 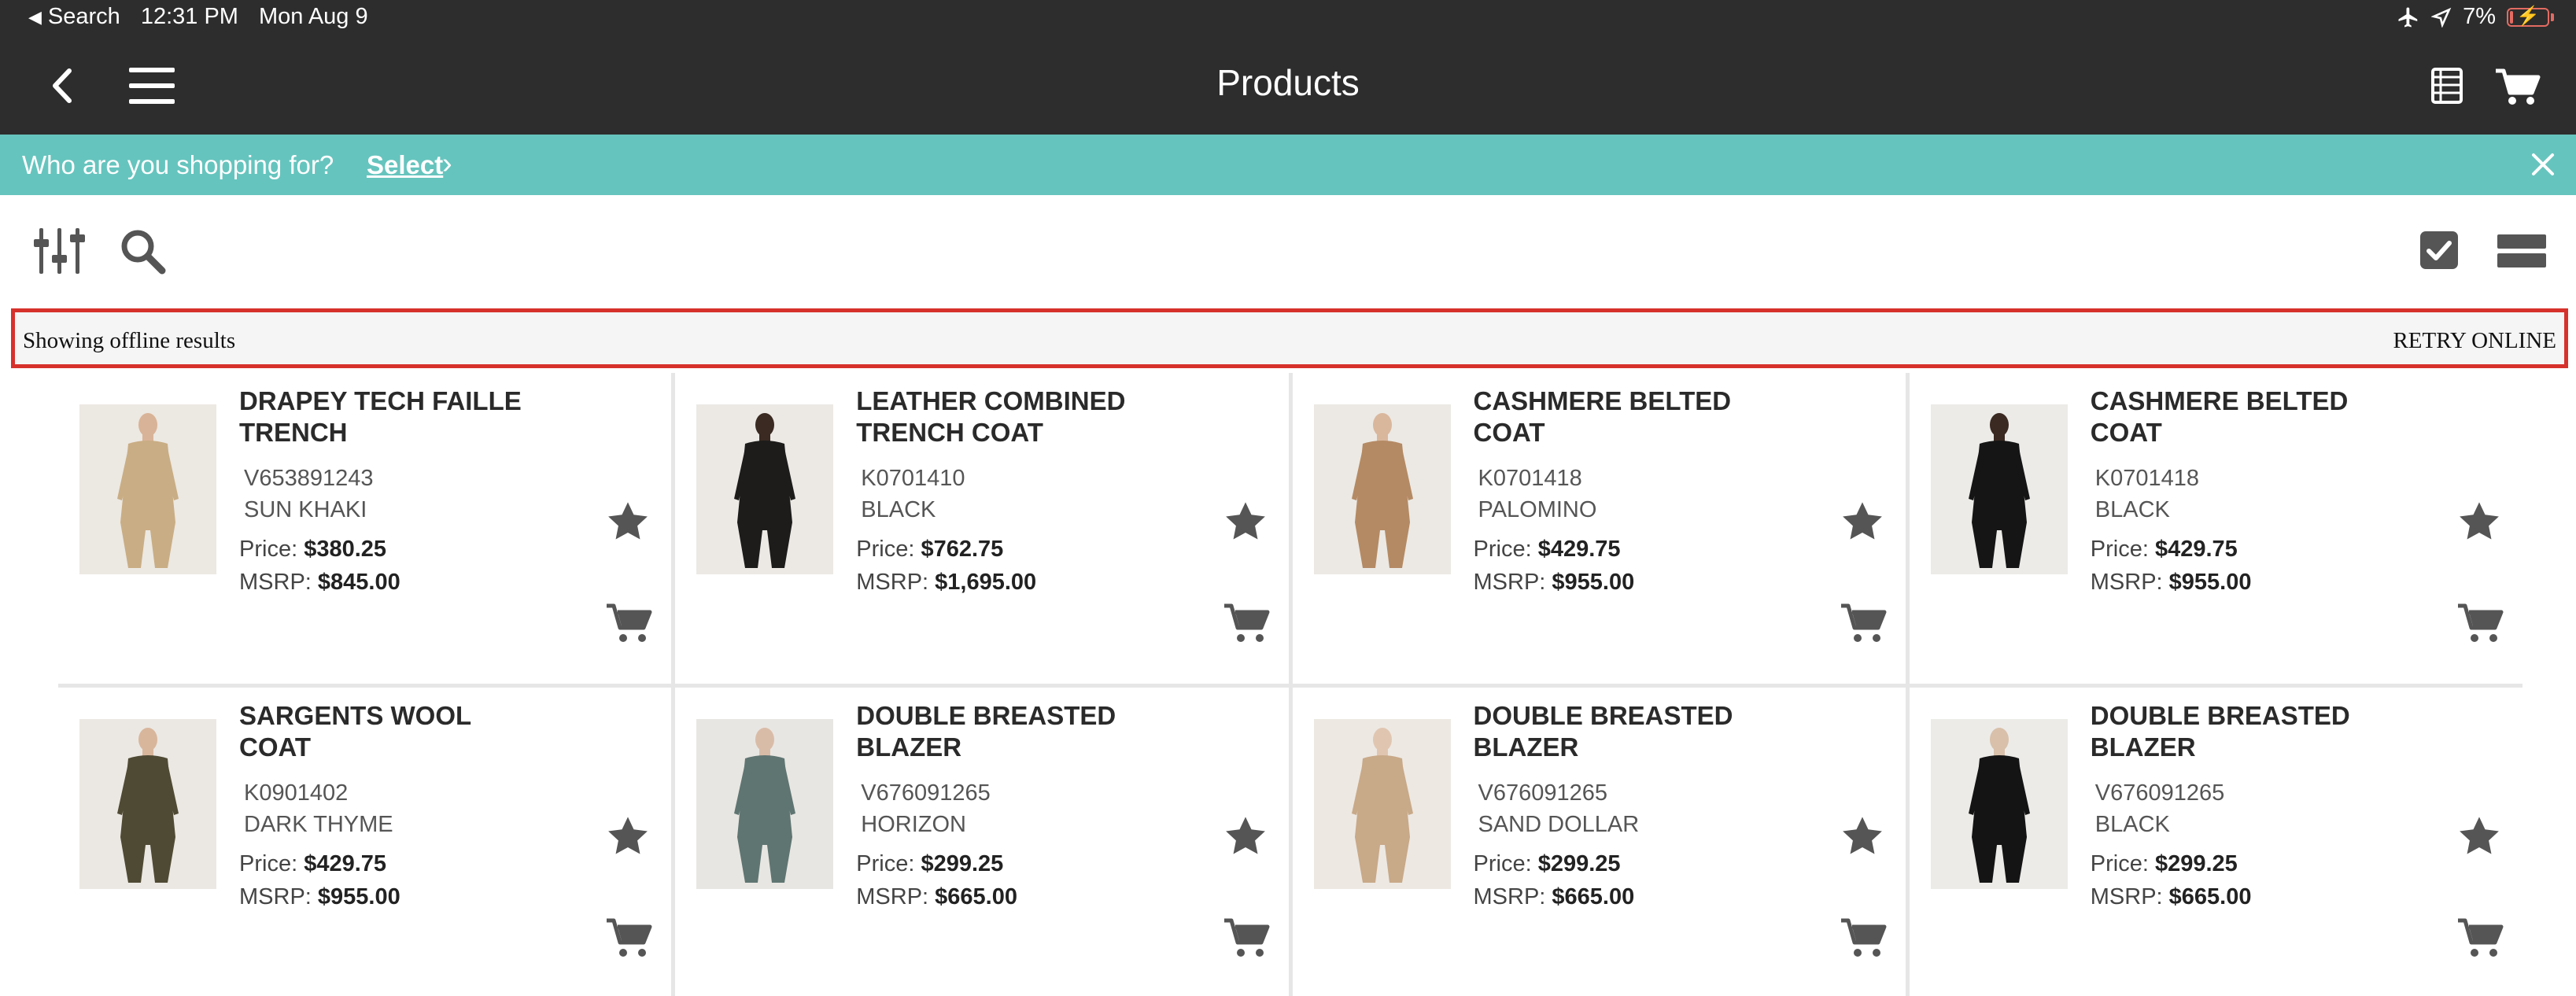 What do you see at coordinates (296, 793) in the screenshot?
I see `product-sku: K0901402` at bounding box center [296, 793].